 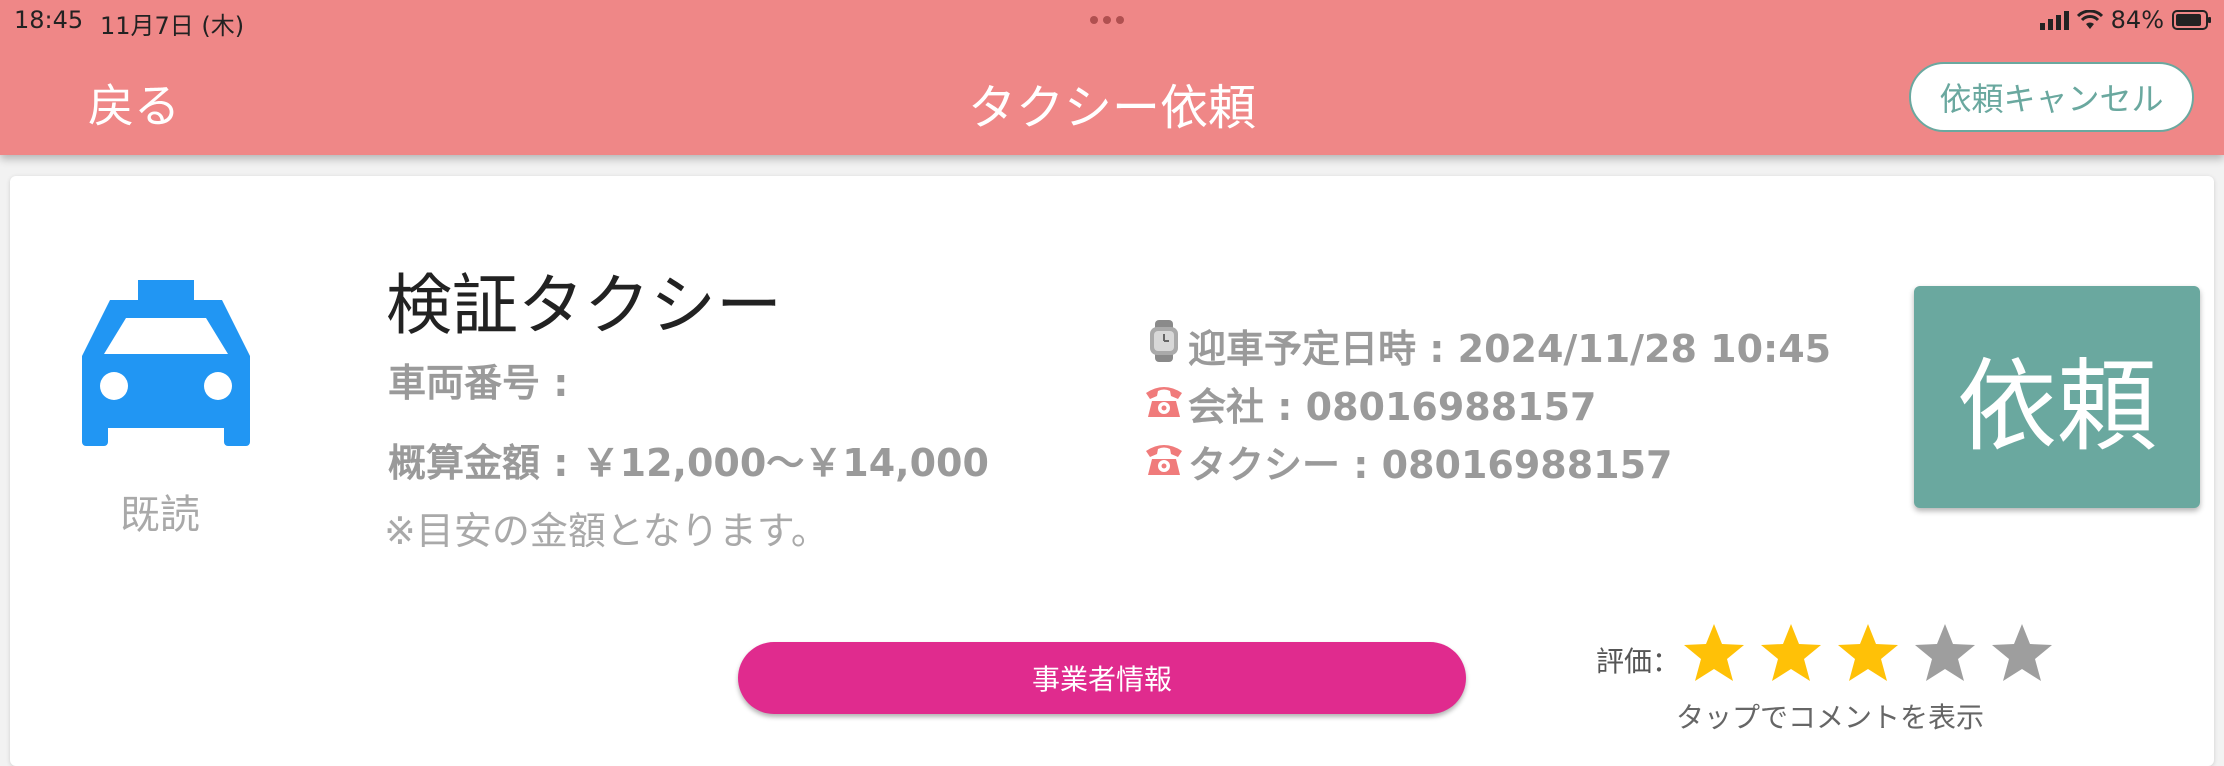 I want to click on status-date: 11月7日 (木), so click(x=172, y=26).